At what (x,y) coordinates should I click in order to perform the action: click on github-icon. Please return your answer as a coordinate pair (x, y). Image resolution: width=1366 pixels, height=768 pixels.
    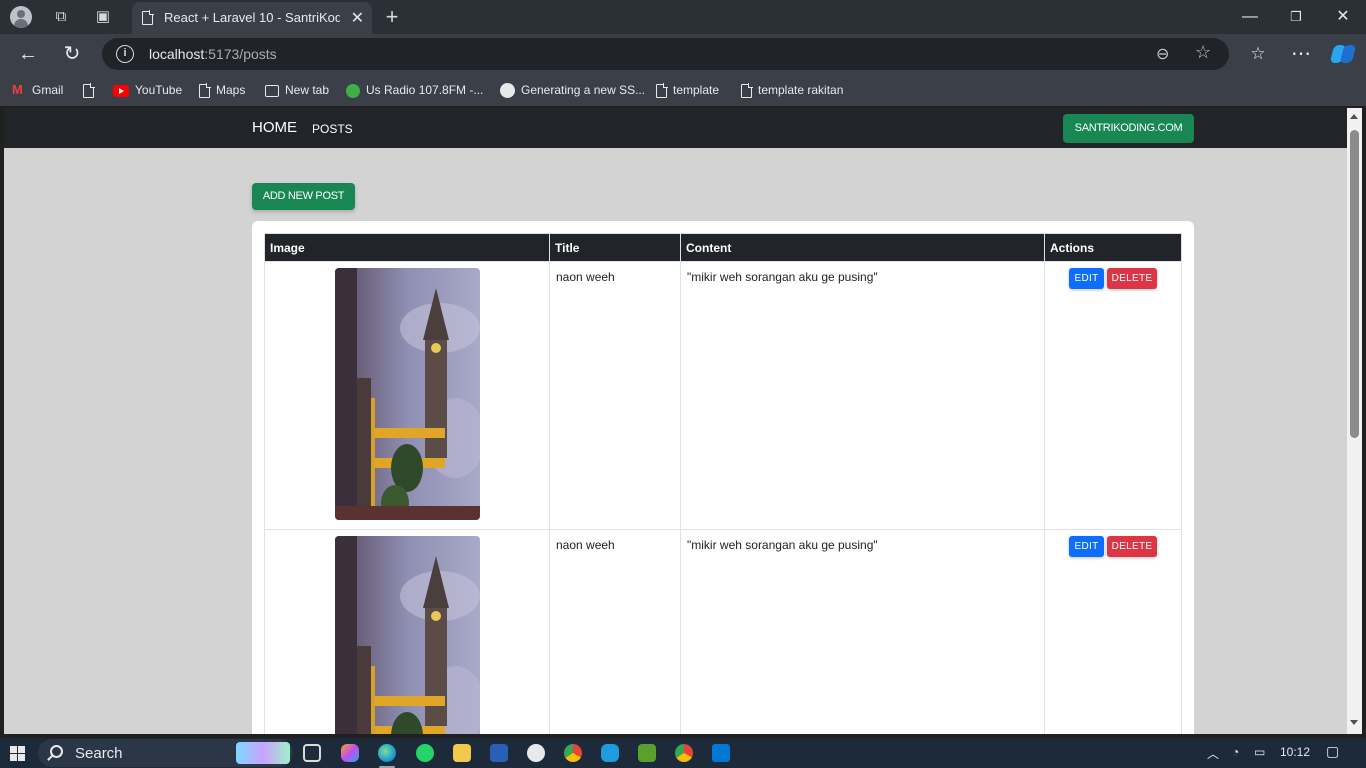
    Looking at the image, I should click on (507, 91).